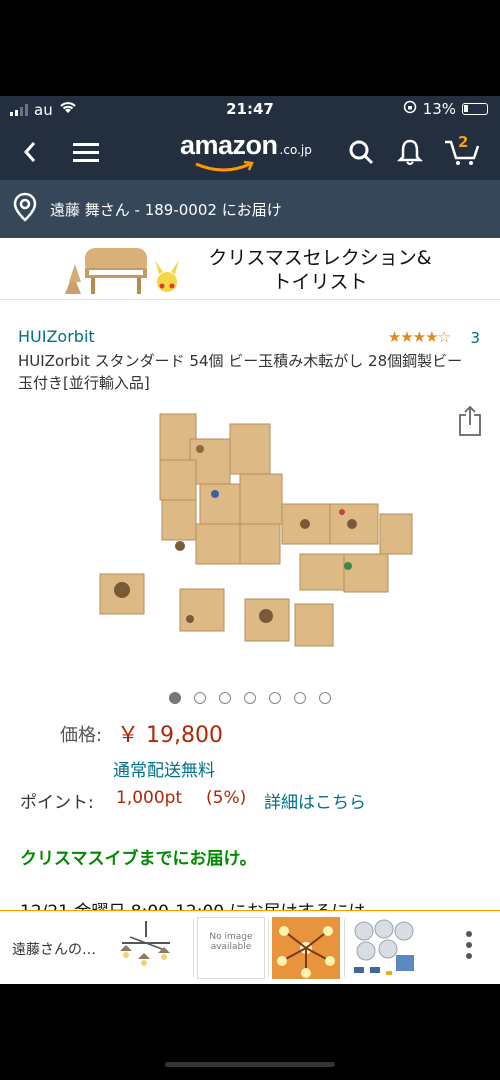 The height and width of the screenshot is (1080, 500). Describe the element at coordinates (146, 948) in the screenshot. I see `recent-item-chandelier` at that location.